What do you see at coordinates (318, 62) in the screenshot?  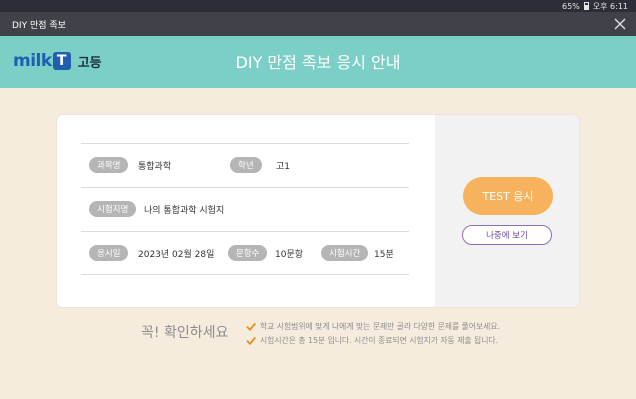 I see `page-title: DIY 만점 족보 응시 안내` at bounding box center [318, 62].